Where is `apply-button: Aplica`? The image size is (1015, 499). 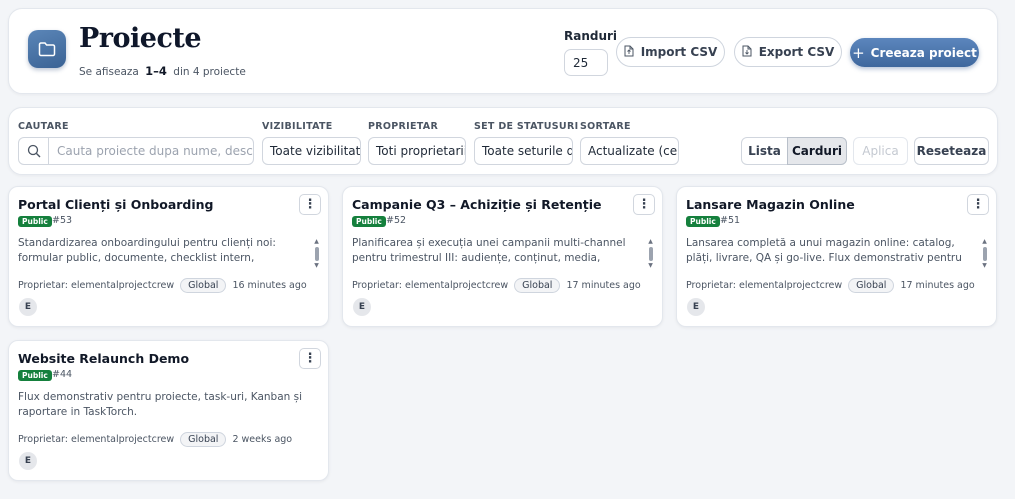 apply-button: Aplica is located at coordinates (880, 151).